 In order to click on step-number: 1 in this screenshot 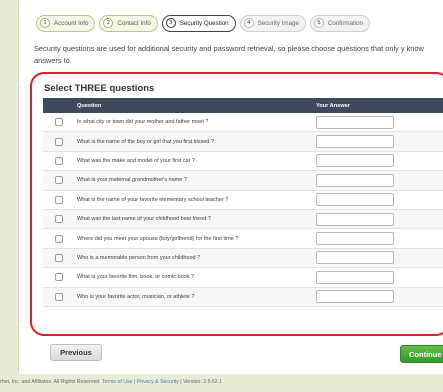, I will do `click(45, 23)`.